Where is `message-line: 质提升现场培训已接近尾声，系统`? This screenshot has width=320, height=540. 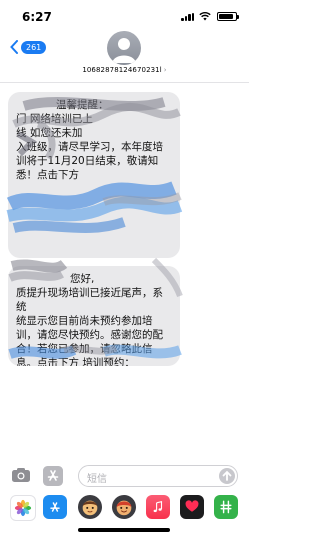 message-line: 质提升现场培训已接近尾声，系统 is located at coordinates (89, 300).